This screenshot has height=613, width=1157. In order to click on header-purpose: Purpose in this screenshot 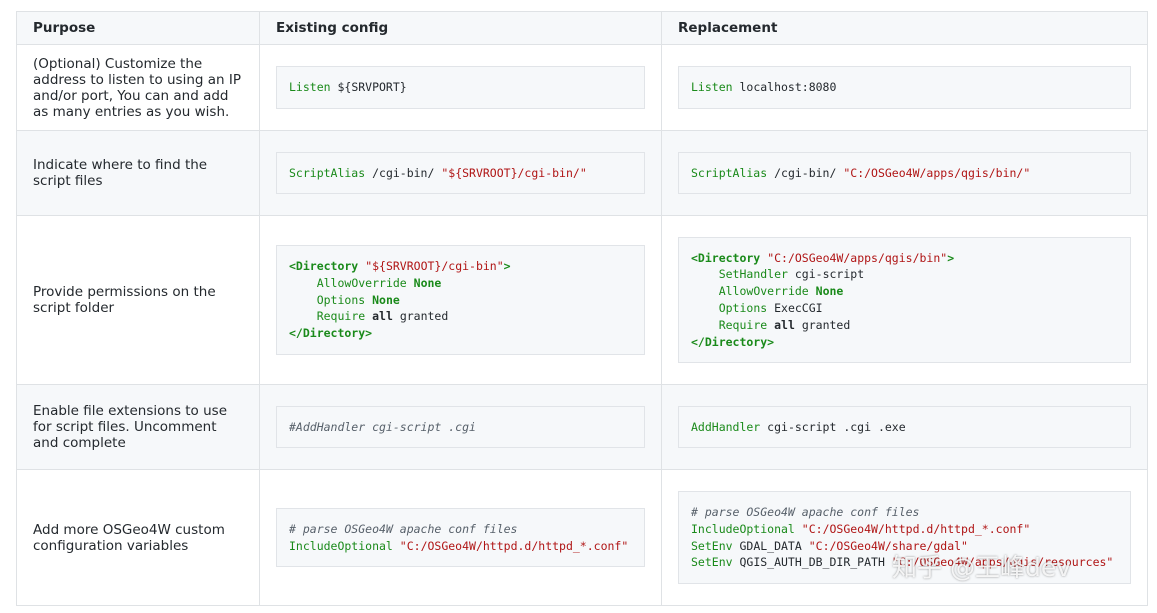, I will do `click(138, 28)`.